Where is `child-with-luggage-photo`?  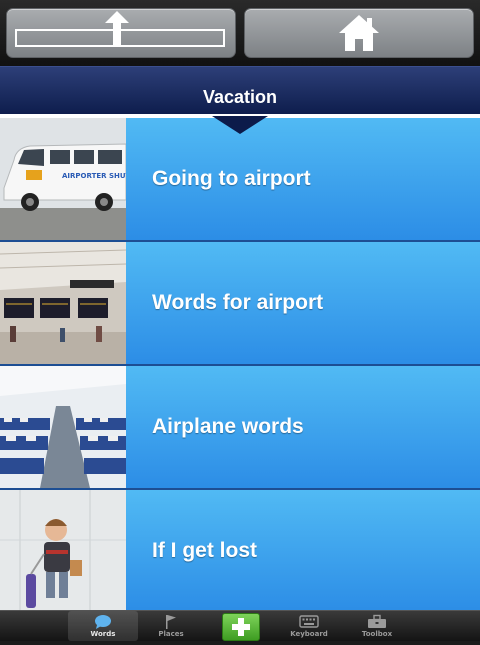 child-with-luggage-photo is located at coordinates (63, 551).